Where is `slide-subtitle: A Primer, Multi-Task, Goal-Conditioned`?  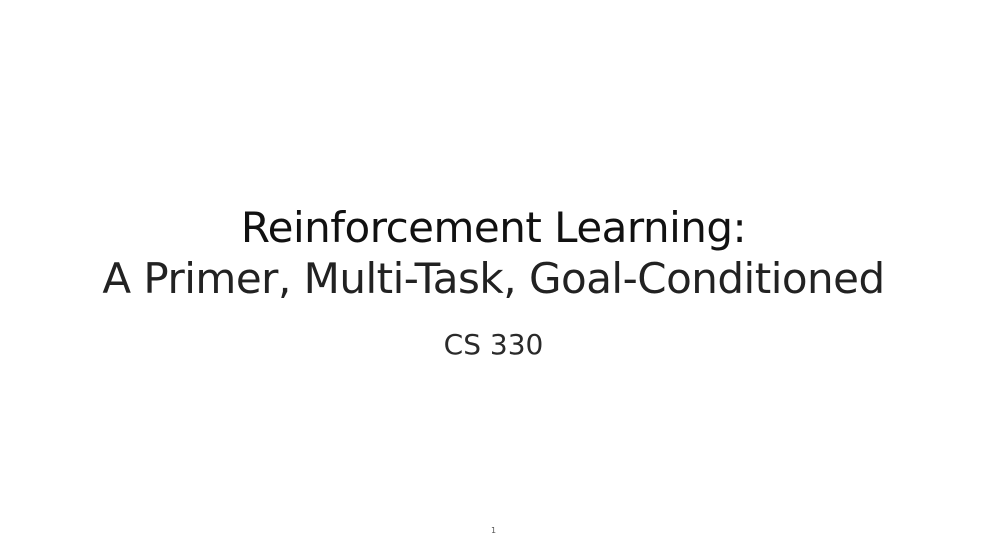
slide-subtitle: A Primer, Multi-Task, Goal-Conditioned is located at coordinates (493, 278).